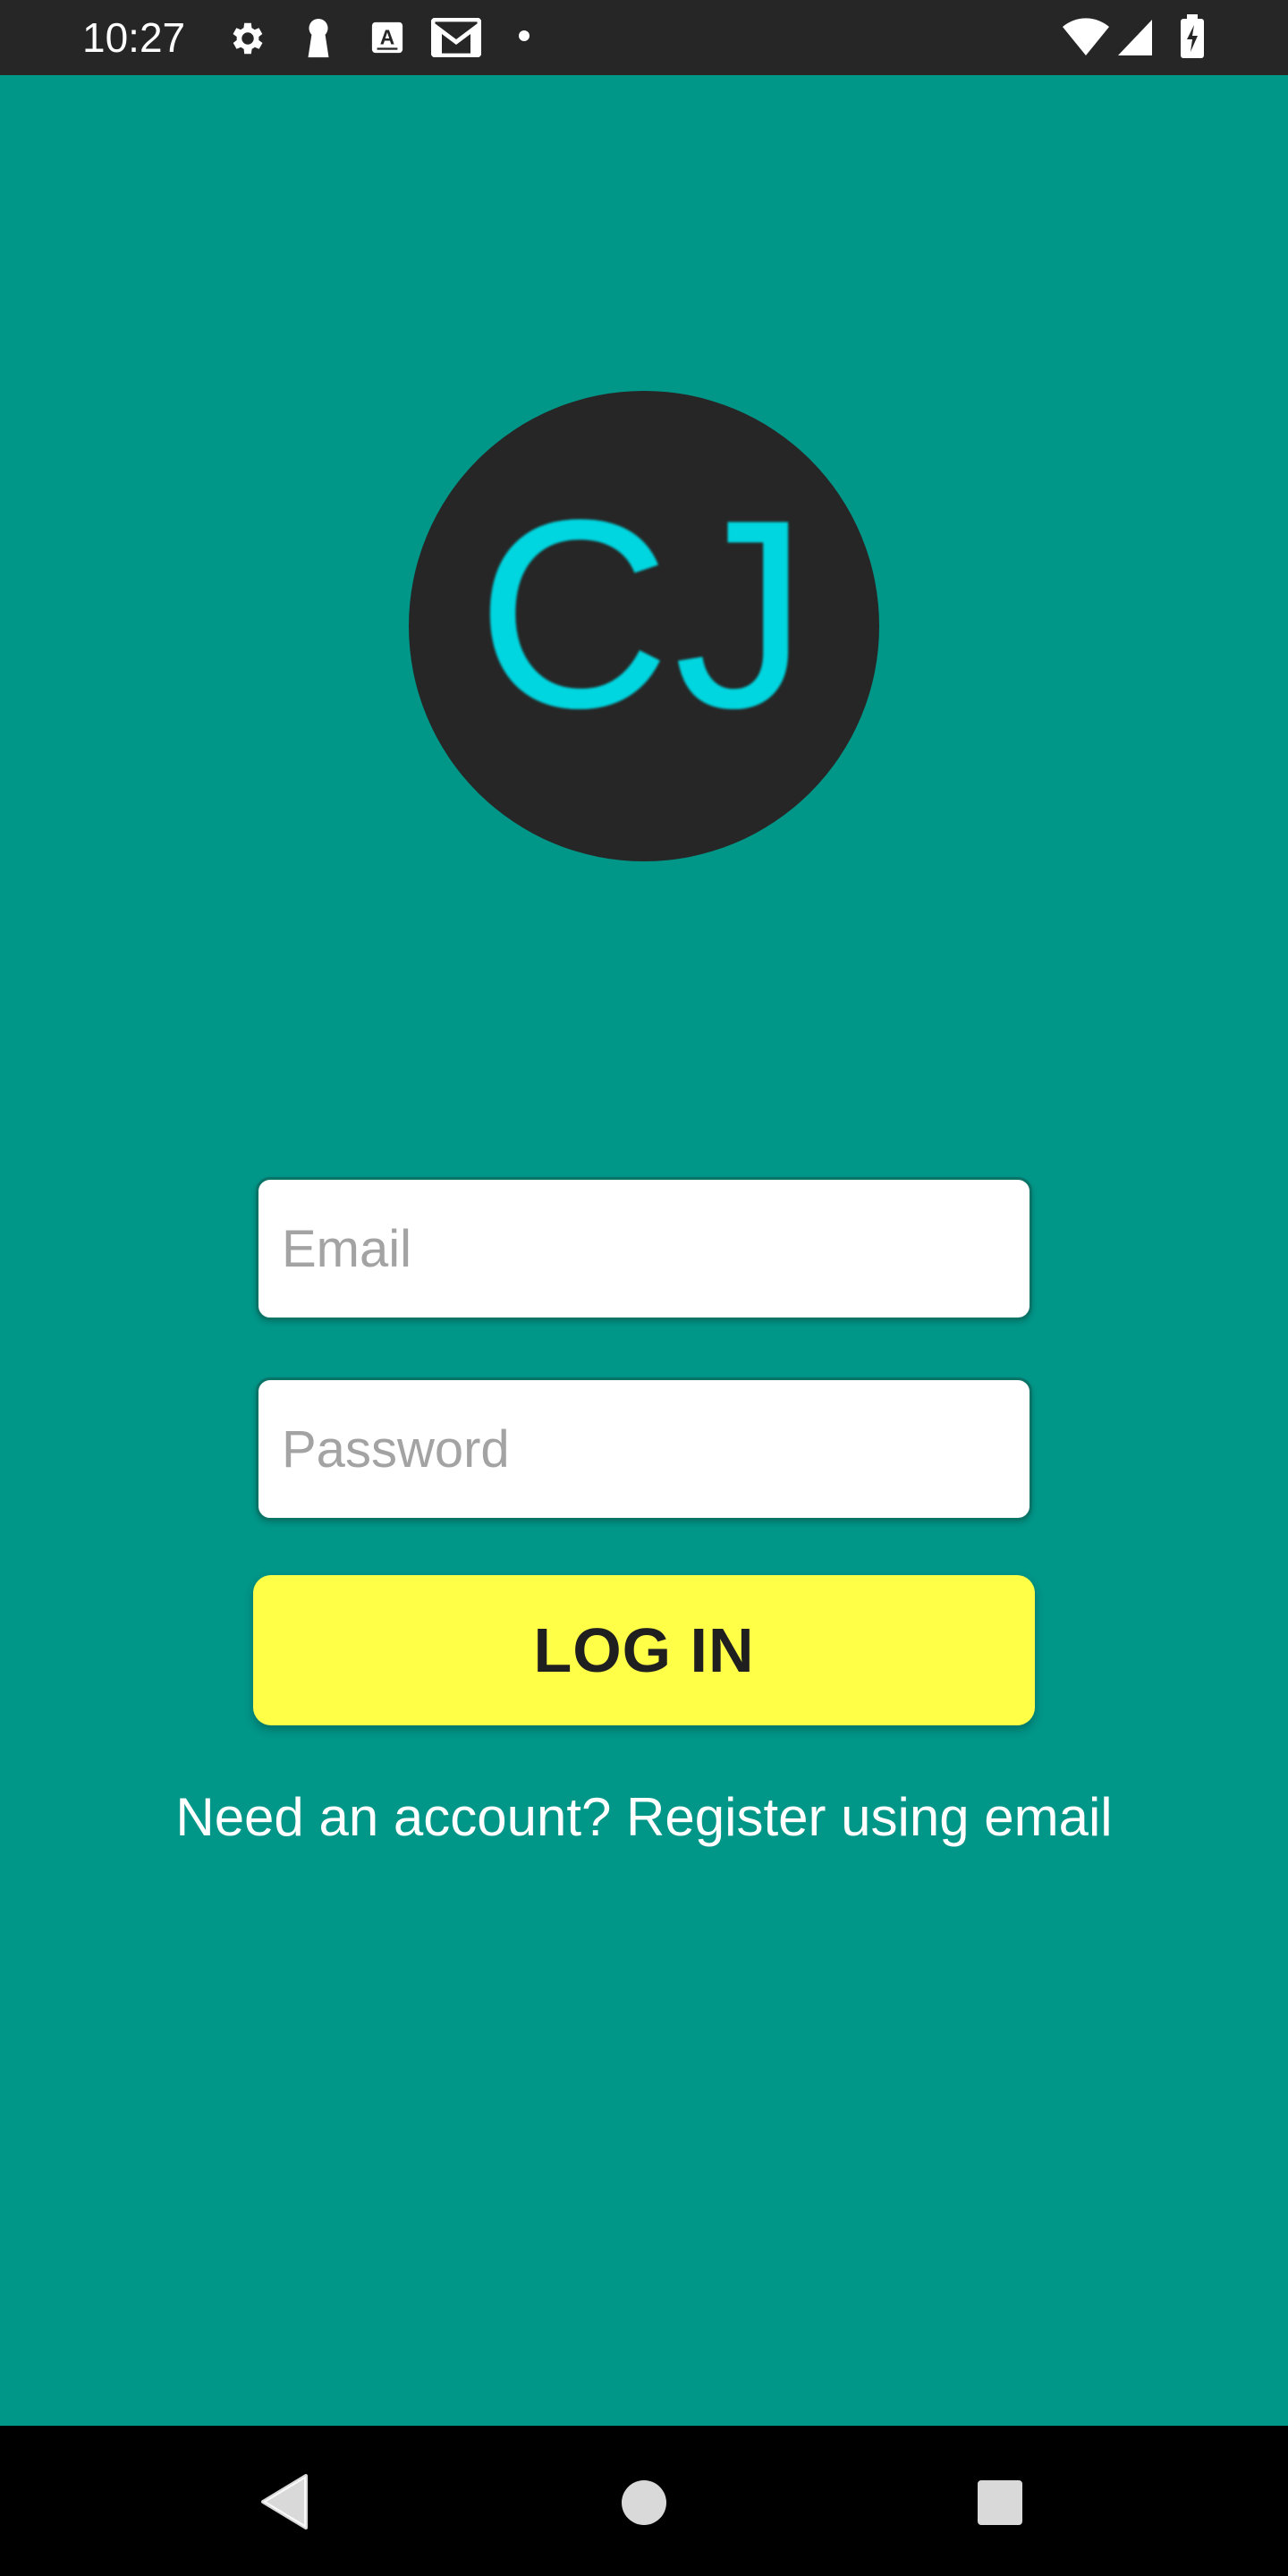 The height and width of the screenshot is (2576, 1288). I want to click on logo-initials: CJ, so click(644, 613).